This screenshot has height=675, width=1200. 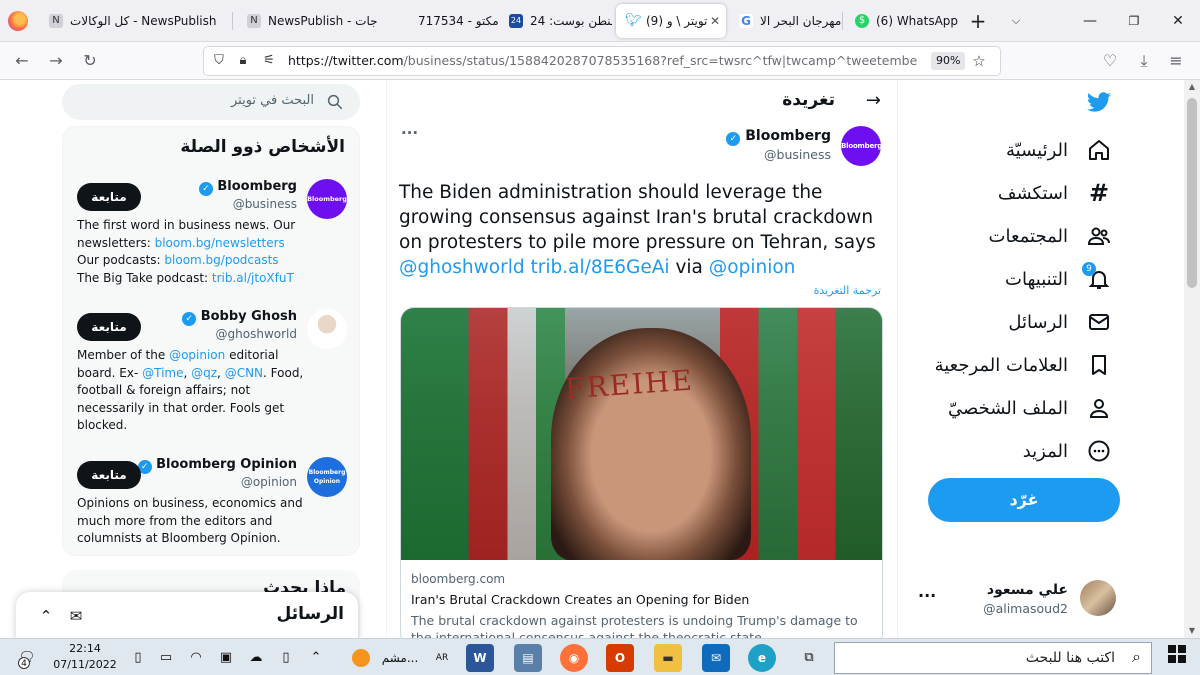 What do you see at coordinates (716, 658) in the screenshot?
I see `mail-app-icon: ✉` at bounding box center [716, 658].